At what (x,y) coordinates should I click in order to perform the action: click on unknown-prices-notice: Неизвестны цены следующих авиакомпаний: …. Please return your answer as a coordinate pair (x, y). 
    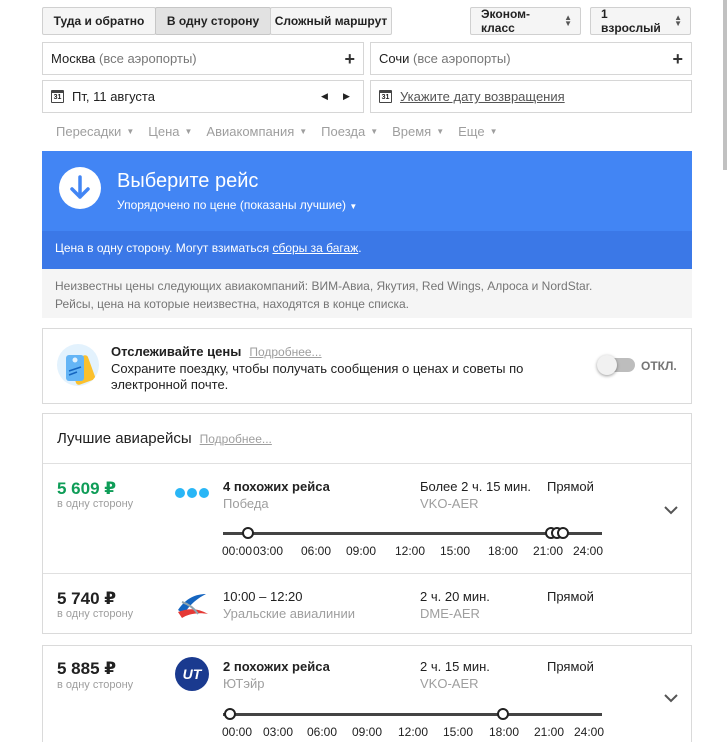
    Looking at the image, I should click on (367, 293).